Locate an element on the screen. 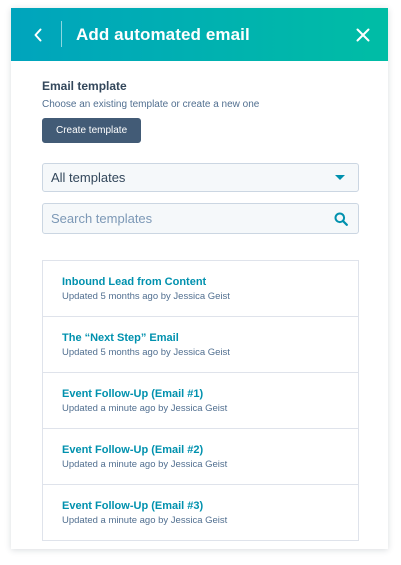 The height and width of the screenshot is (565, 401). template-name: Event Follow-Up (Email #2) is located at coordinates (133, 450).